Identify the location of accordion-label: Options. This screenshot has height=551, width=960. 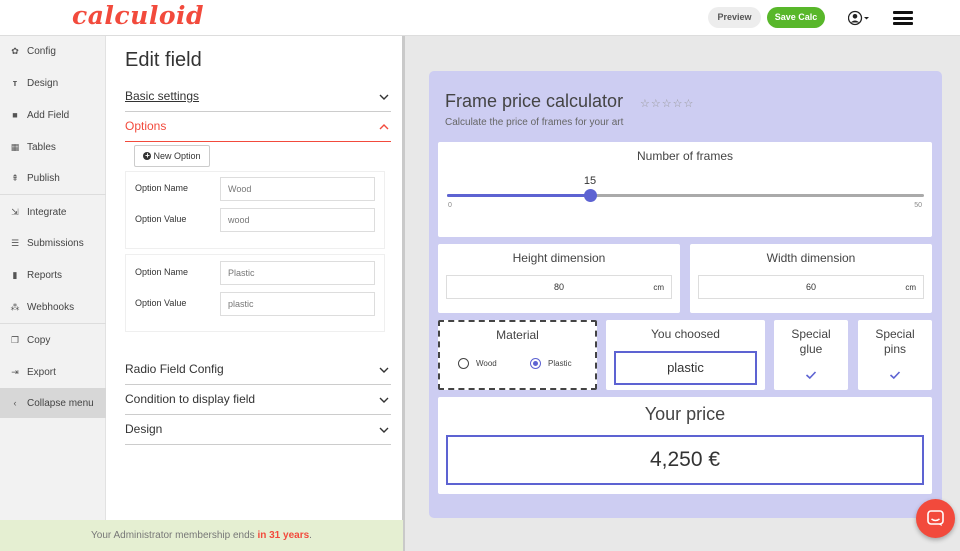
(146, 126).